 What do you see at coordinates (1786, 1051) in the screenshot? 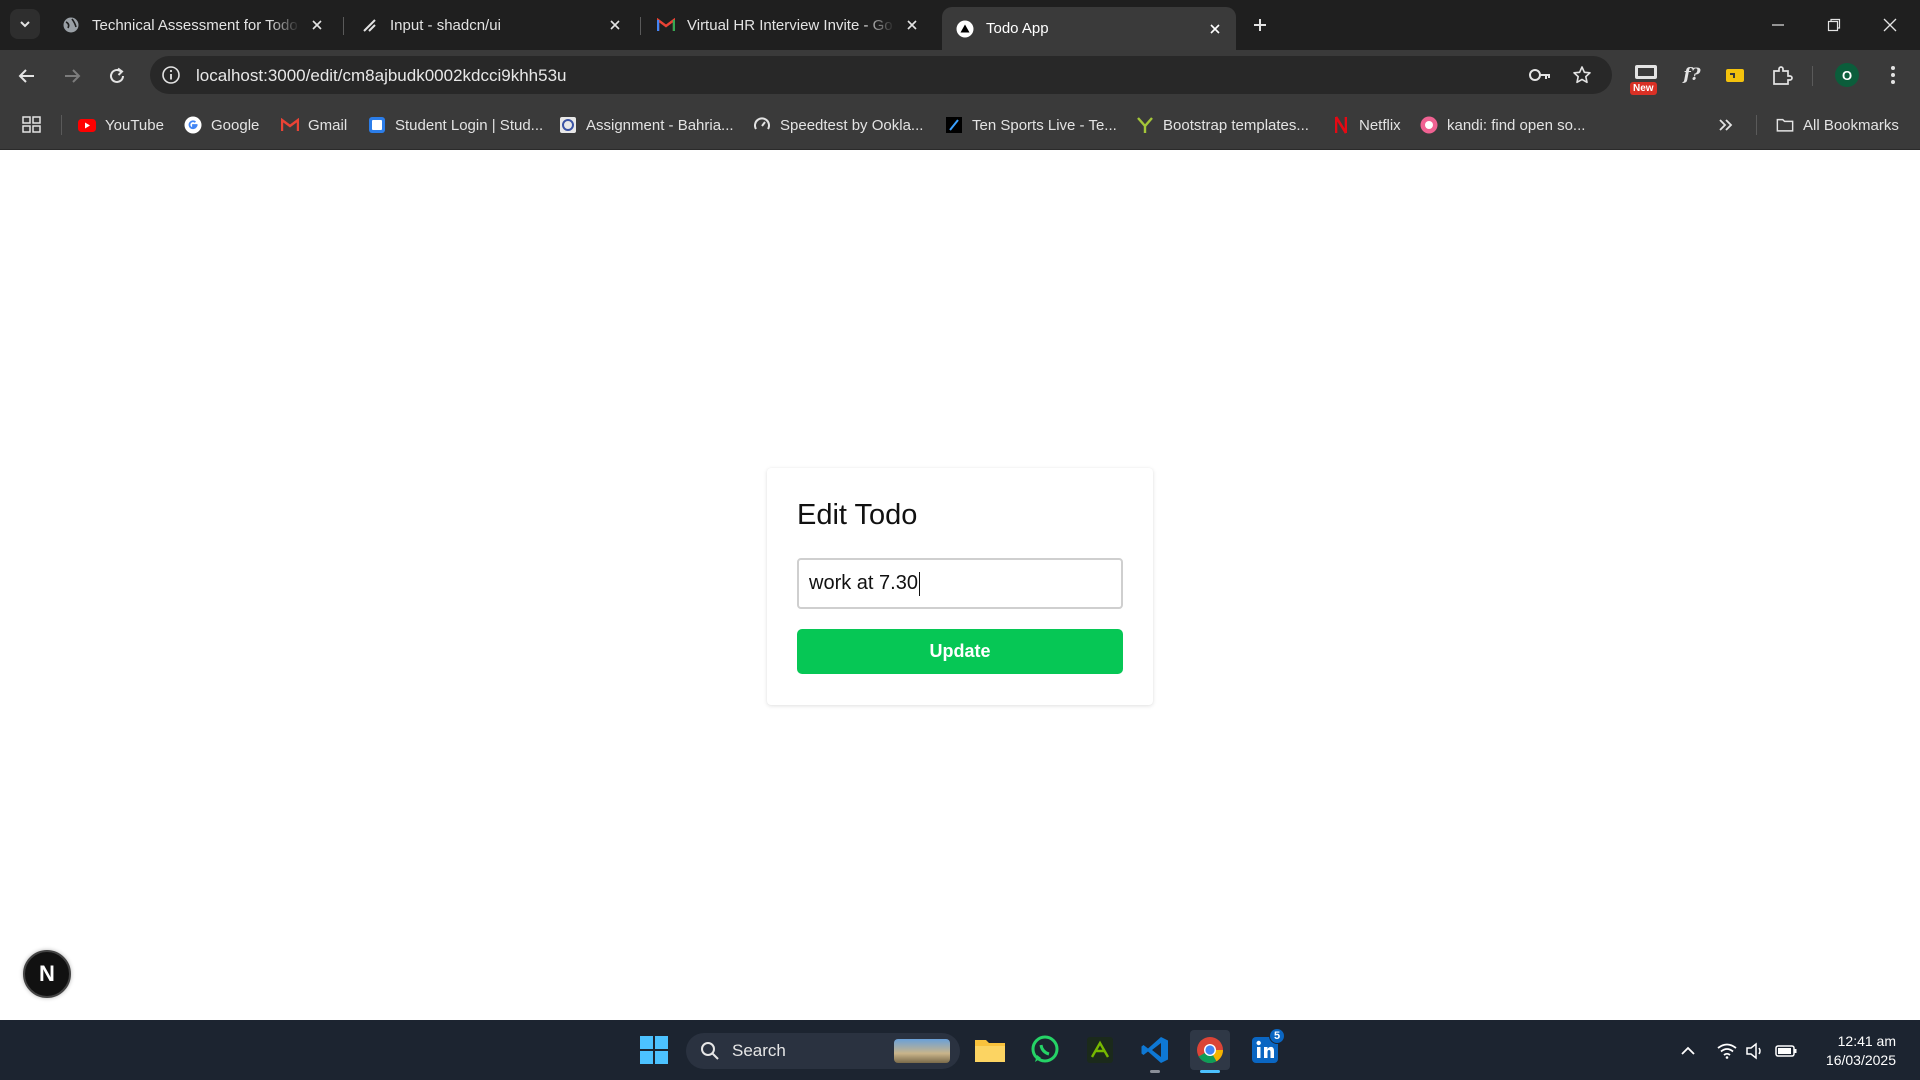
I see `battery-icon` at bounding box center [1786, 1051].